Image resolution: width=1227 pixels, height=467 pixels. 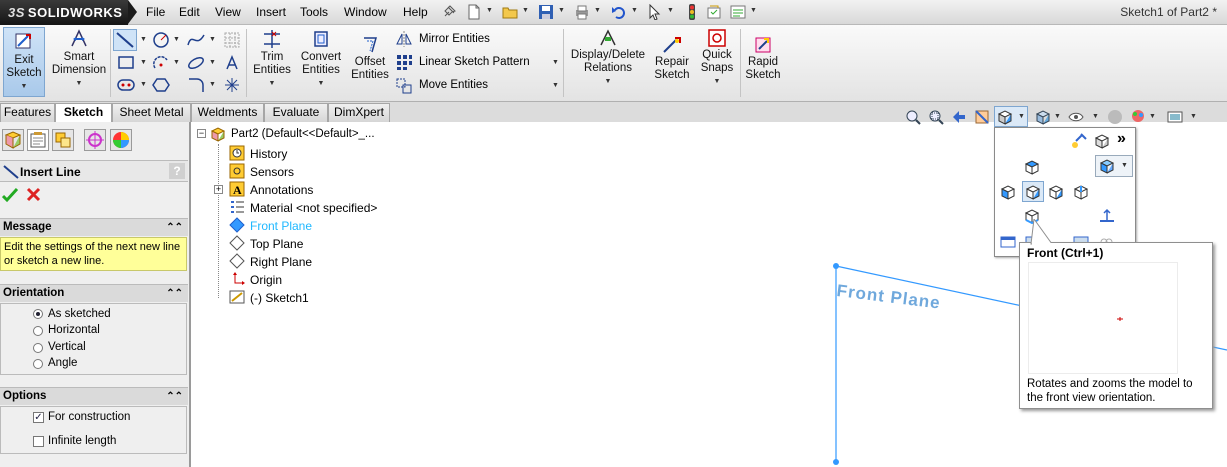 I want to click on display-style-dropdown-icon: ▼, so click(x=1057, y=116).